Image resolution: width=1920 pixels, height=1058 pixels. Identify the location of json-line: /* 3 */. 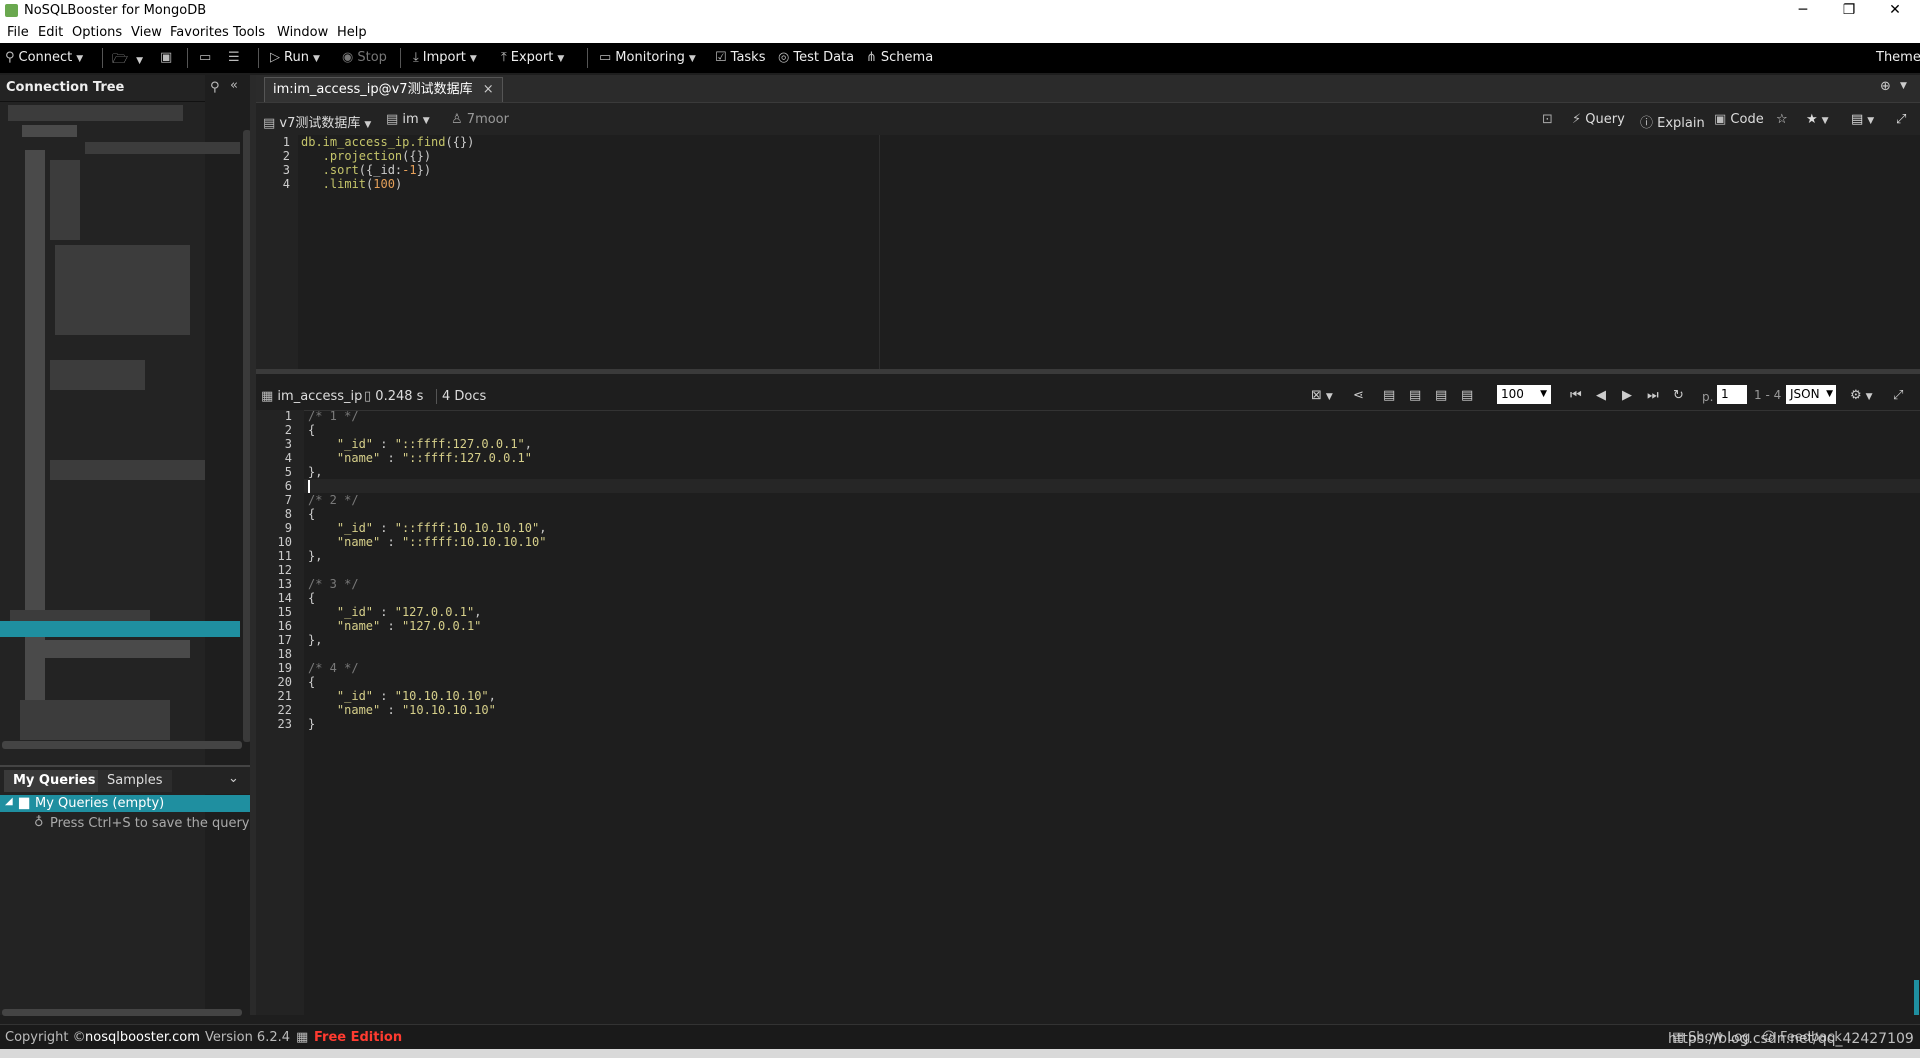
(427, 584).